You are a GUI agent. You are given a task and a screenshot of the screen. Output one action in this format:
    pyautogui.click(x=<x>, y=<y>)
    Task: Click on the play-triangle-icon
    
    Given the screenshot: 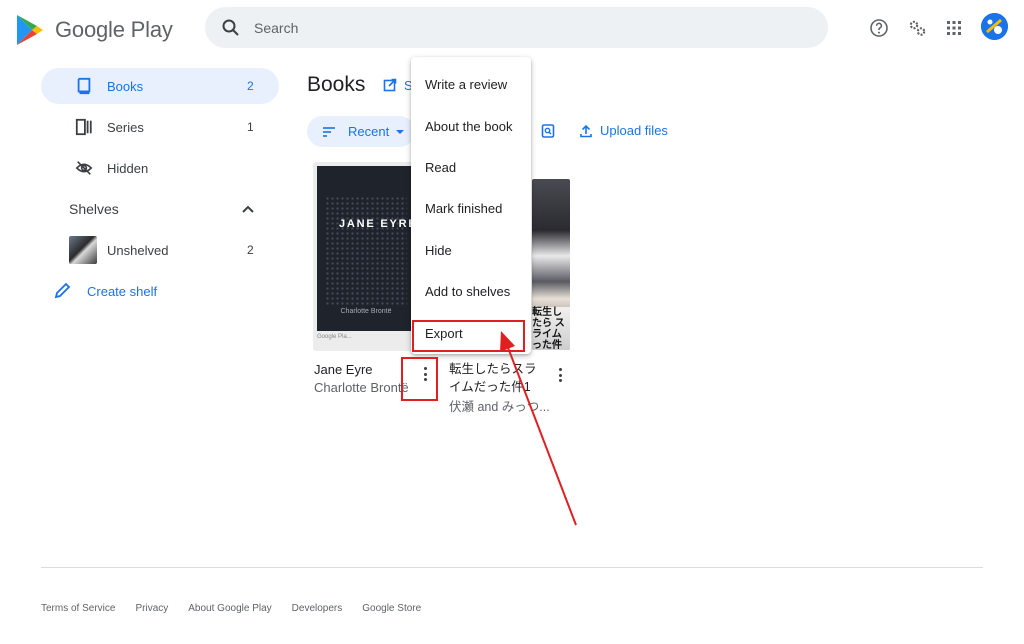 What is the action you would take?
    pyautogui.click(x=30, y=30)
    